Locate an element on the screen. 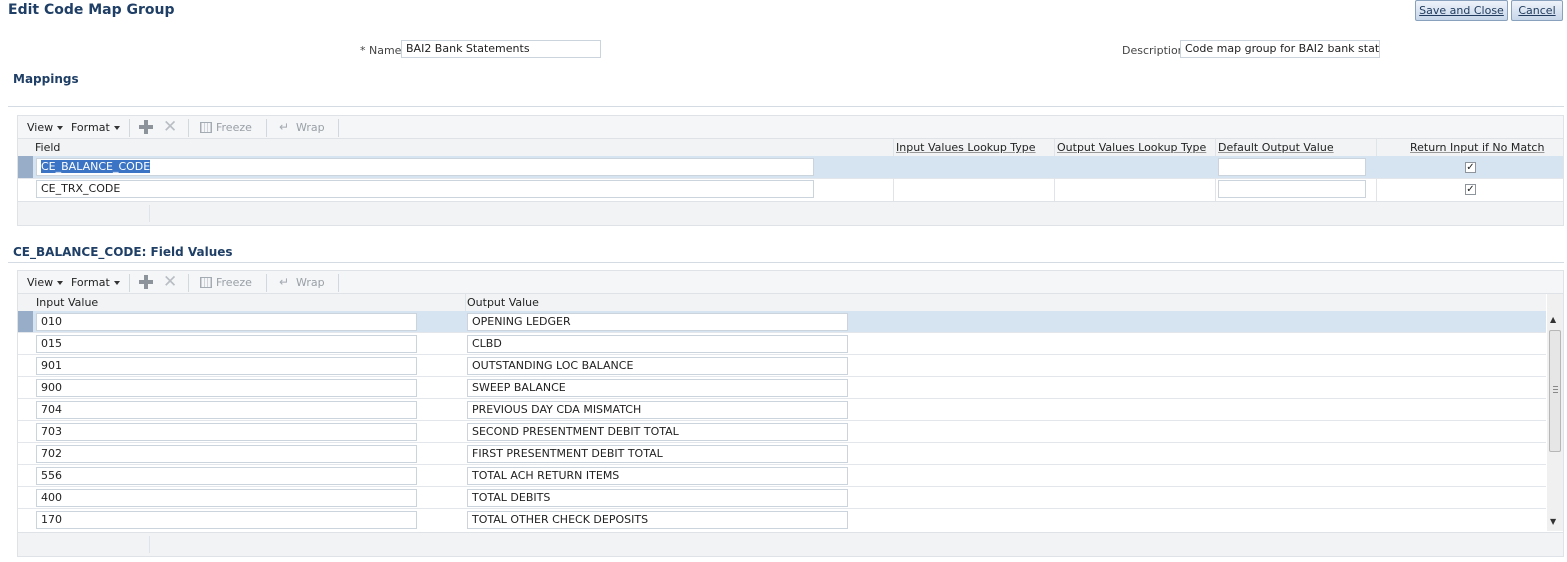 The width and height of the screenshot is (1567, 562). column-header-input-lookup-type: Input Values Lookup Type is located at coordinates (966, 147).